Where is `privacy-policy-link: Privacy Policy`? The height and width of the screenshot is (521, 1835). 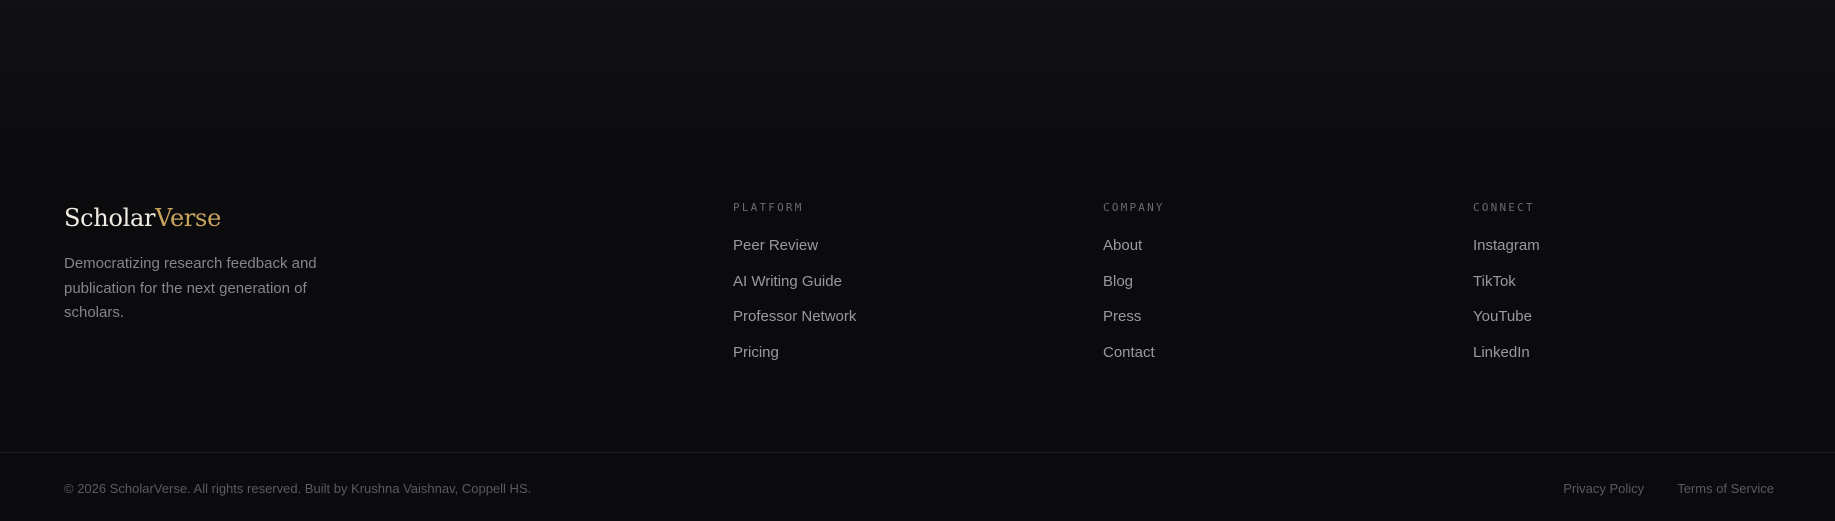 privacy-policy-link: Privacy Policy is located at coordinates (1603, 488).